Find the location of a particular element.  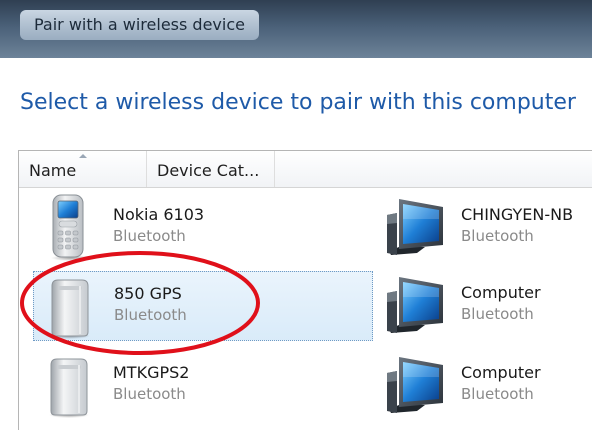

device-name: 850 GPS is located at coordinates (148, 293).